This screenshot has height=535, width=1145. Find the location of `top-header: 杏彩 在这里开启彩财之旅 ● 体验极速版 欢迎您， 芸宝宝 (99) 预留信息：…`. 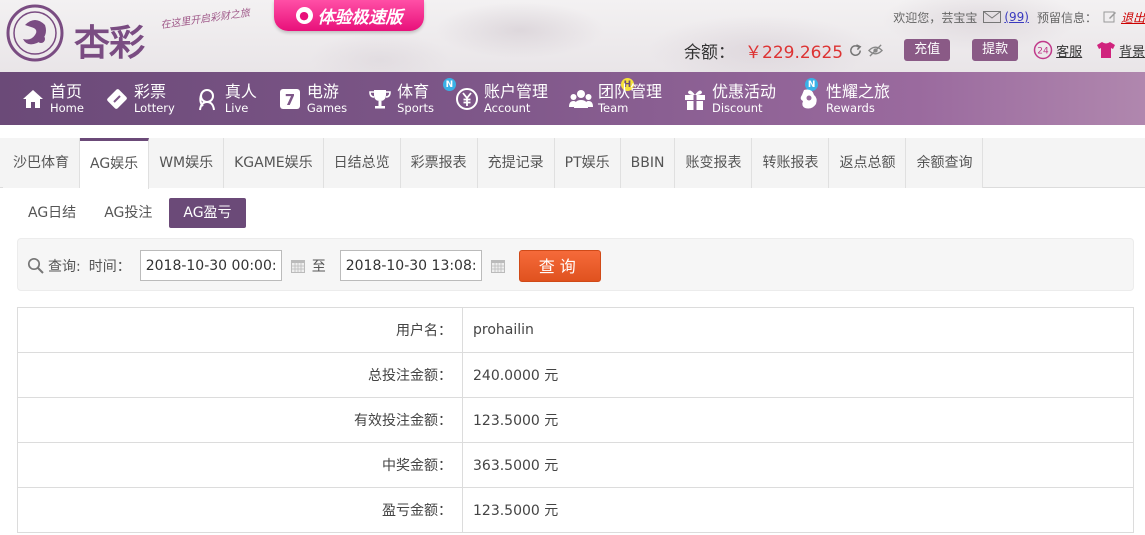

top-header: 杏彩 在这里开启彩财之旅 ● 体验极速版 欢迎您， 芸宝宝 (99) 预留信息：… is located at coordinates (572, 36).